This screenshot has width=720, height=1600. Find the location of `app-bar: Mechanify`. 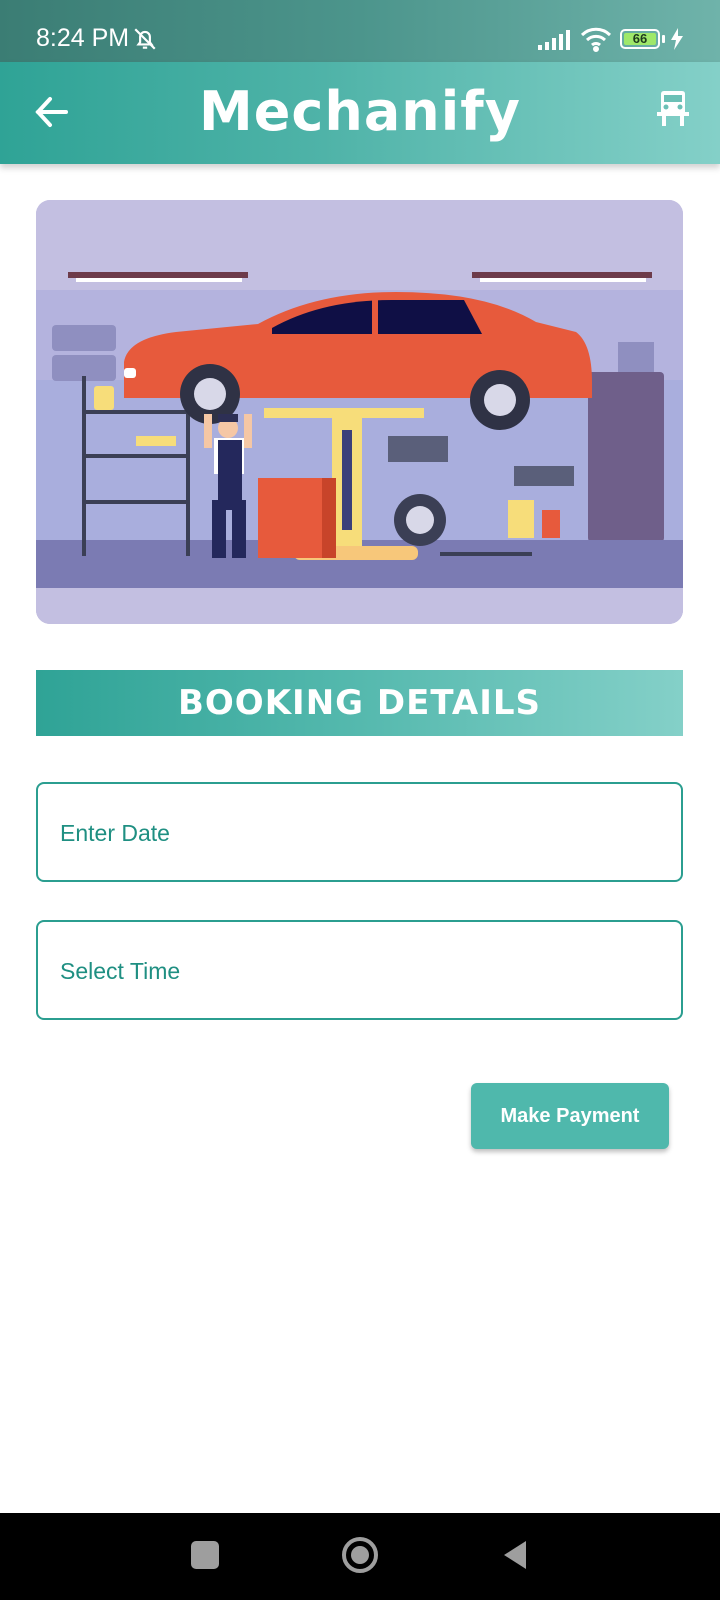

app-bar: Mechanify is located at coordinates (360, 113).